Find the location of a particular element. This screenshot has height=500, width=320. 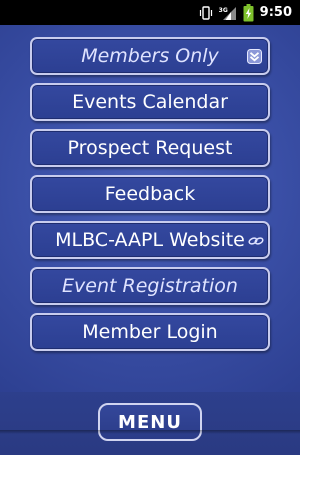

event-registration-button: Event Registration is located at coordinates (150, 286).